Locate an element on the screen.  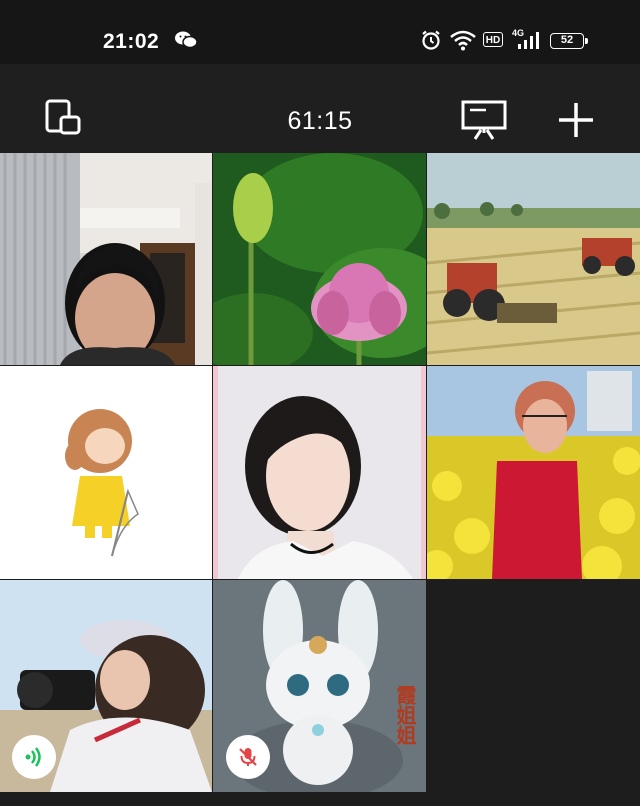
speaking-icon is located at coordinates (33, 757).